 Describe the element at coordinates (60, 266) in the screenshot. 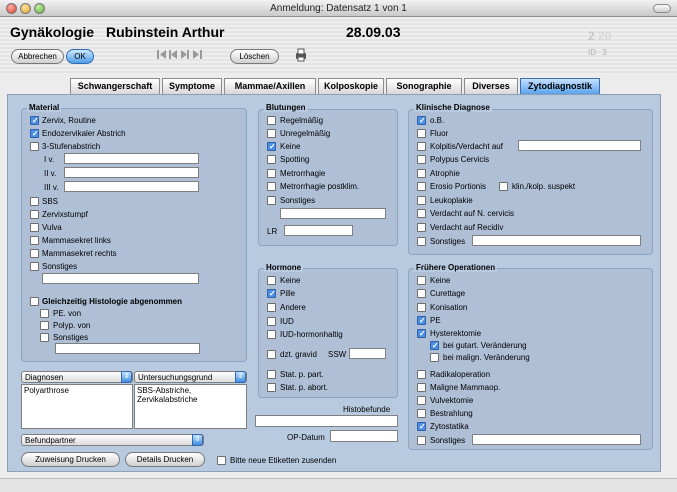

I see `label-material-sonstiges: Sonstiges` at that location.